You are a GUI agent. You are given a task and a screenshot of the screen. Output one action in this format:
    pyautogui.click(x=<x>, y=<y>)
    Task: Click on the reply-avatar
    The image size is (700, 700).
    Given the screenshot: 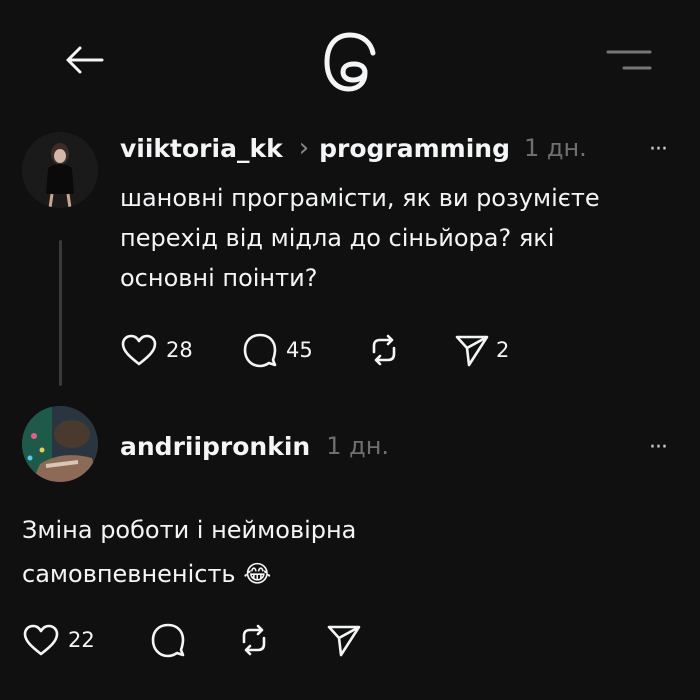 What is the action you would take?
    pyautogui.click(x=60, y=444)
    